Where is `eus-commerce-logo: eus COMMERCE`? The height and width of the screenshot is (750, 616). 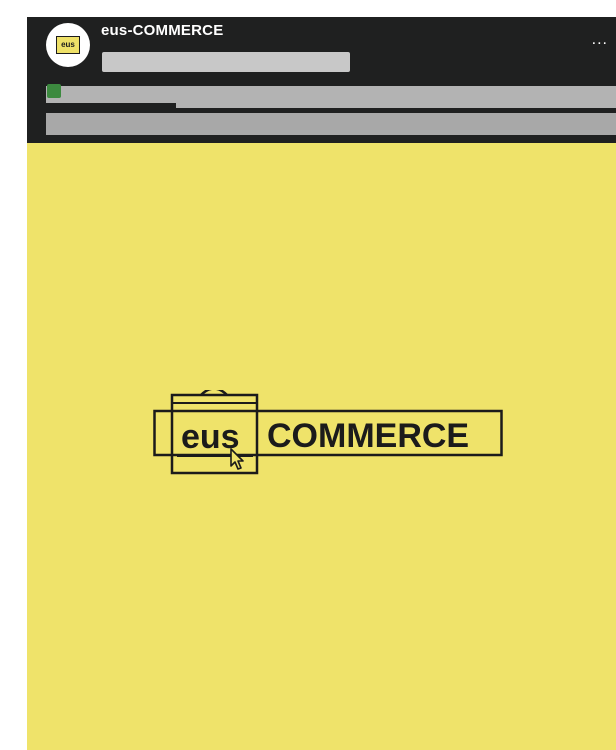
eus-commerce-logo: eus COMMERCE is located at coordinates (328, 432).